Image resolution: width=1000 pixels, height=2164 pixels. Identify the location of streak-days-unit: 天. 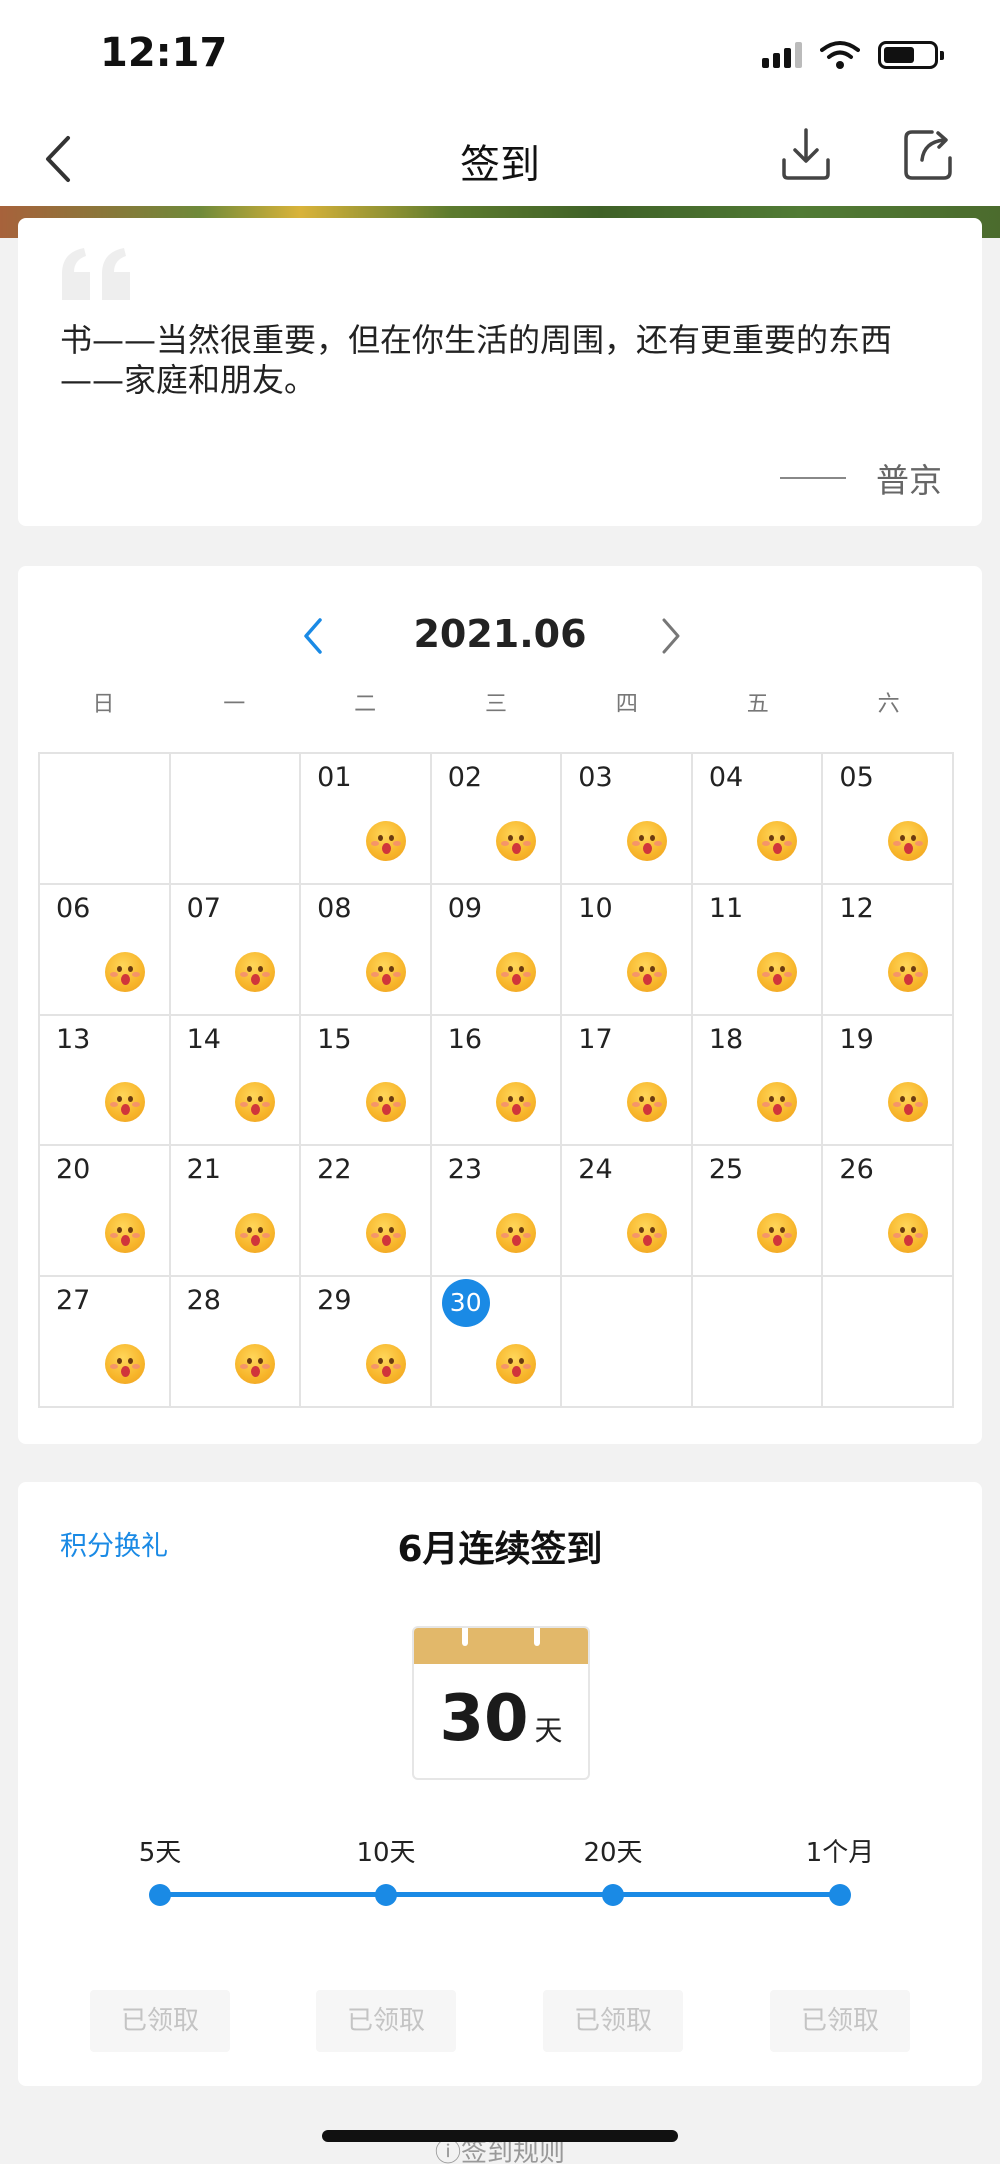
(548, 1730).